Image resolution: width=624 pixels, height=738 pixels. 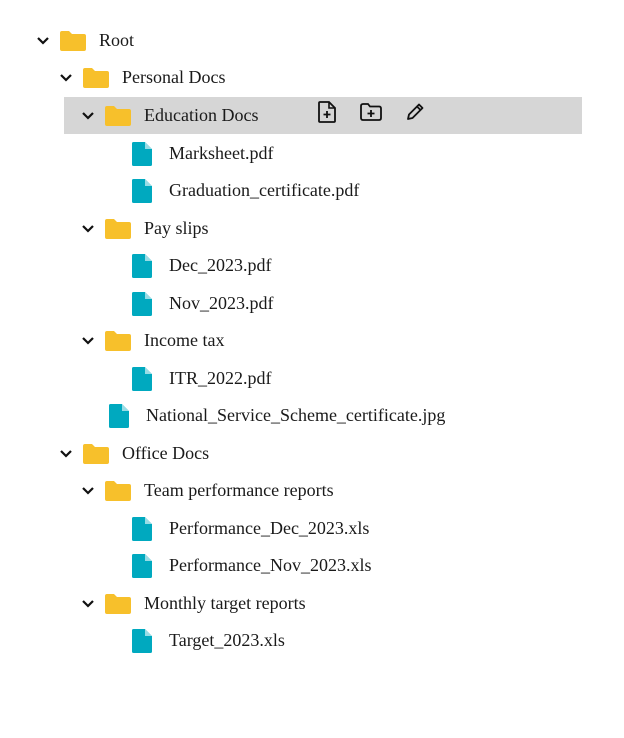 What do you see at coordinates (220, 378) in the screenshot?
I see `node-label: ITR_2022.pdf` at bounding box center [220, 378].